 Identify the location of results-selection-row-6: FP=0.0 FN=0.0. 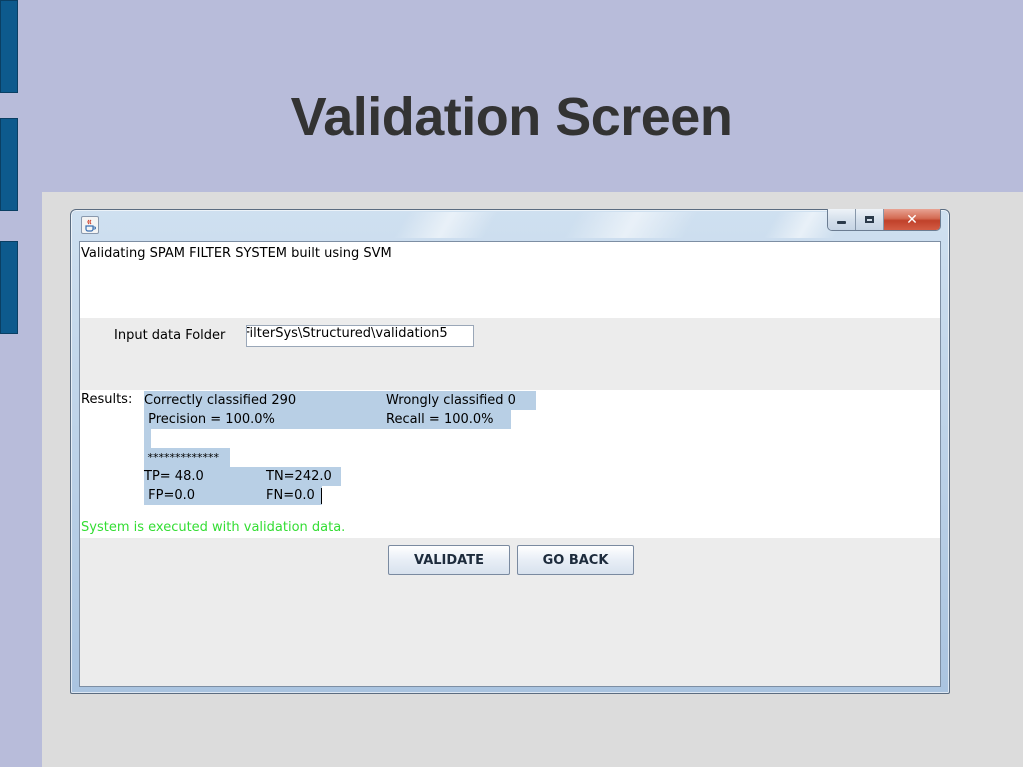
(233, 495).